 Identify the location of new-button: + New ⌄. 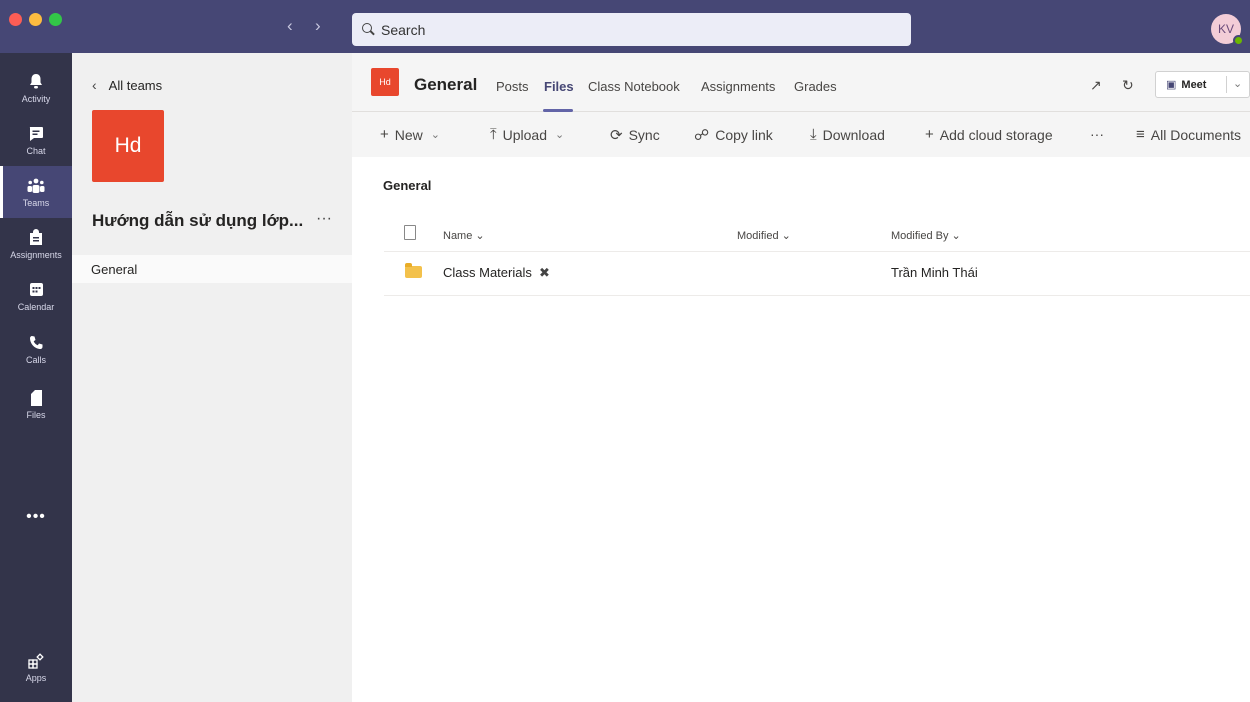
(410, 134).